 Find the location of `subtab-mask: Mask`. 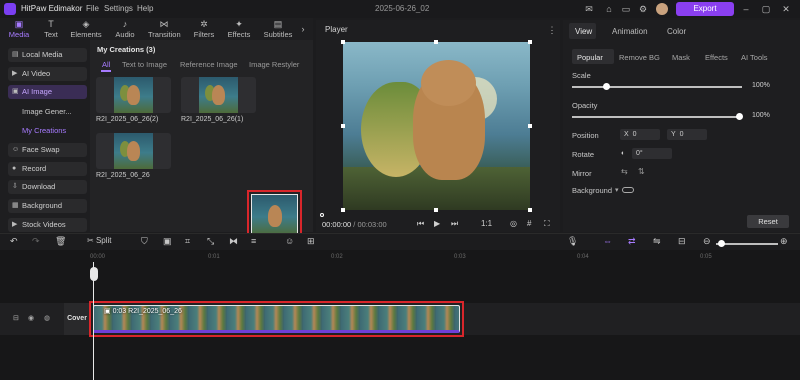

subtab-mask: Mask is located at coordinates (681, 57).